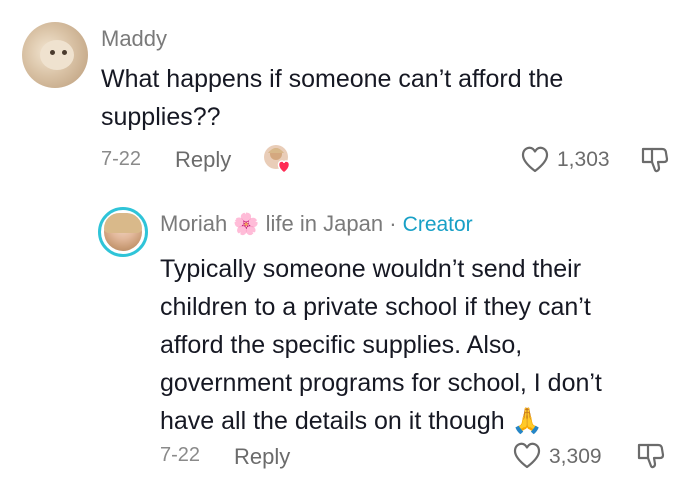 This screenshot has width=700, height=489. What do you see at coordinates (134, 39) in the screenshot?
I see `comment-username: Maddy` at bounding box center [134, 39].